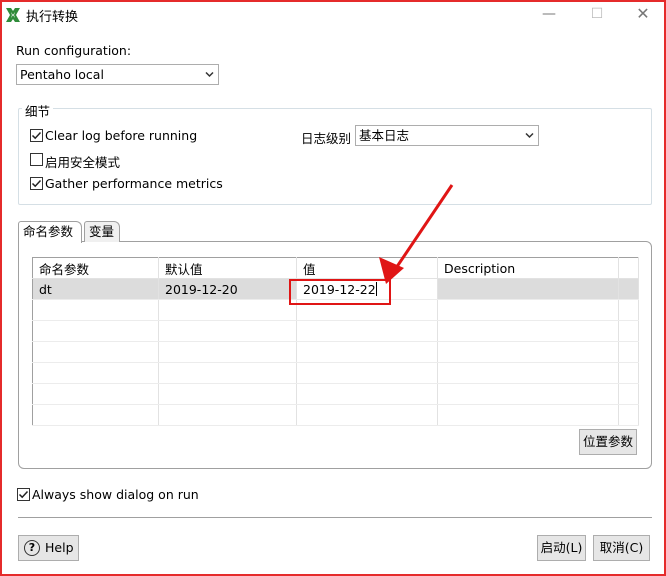  Describe the element at coordinates (333, 15) in the screenshot. I see `title-bar: 执行转换 — ☐ ✕` at that location.